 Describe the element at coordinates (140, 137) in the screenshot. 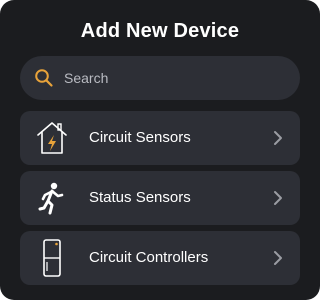

I see `device-item-label: Circuit Sensors` at that location.